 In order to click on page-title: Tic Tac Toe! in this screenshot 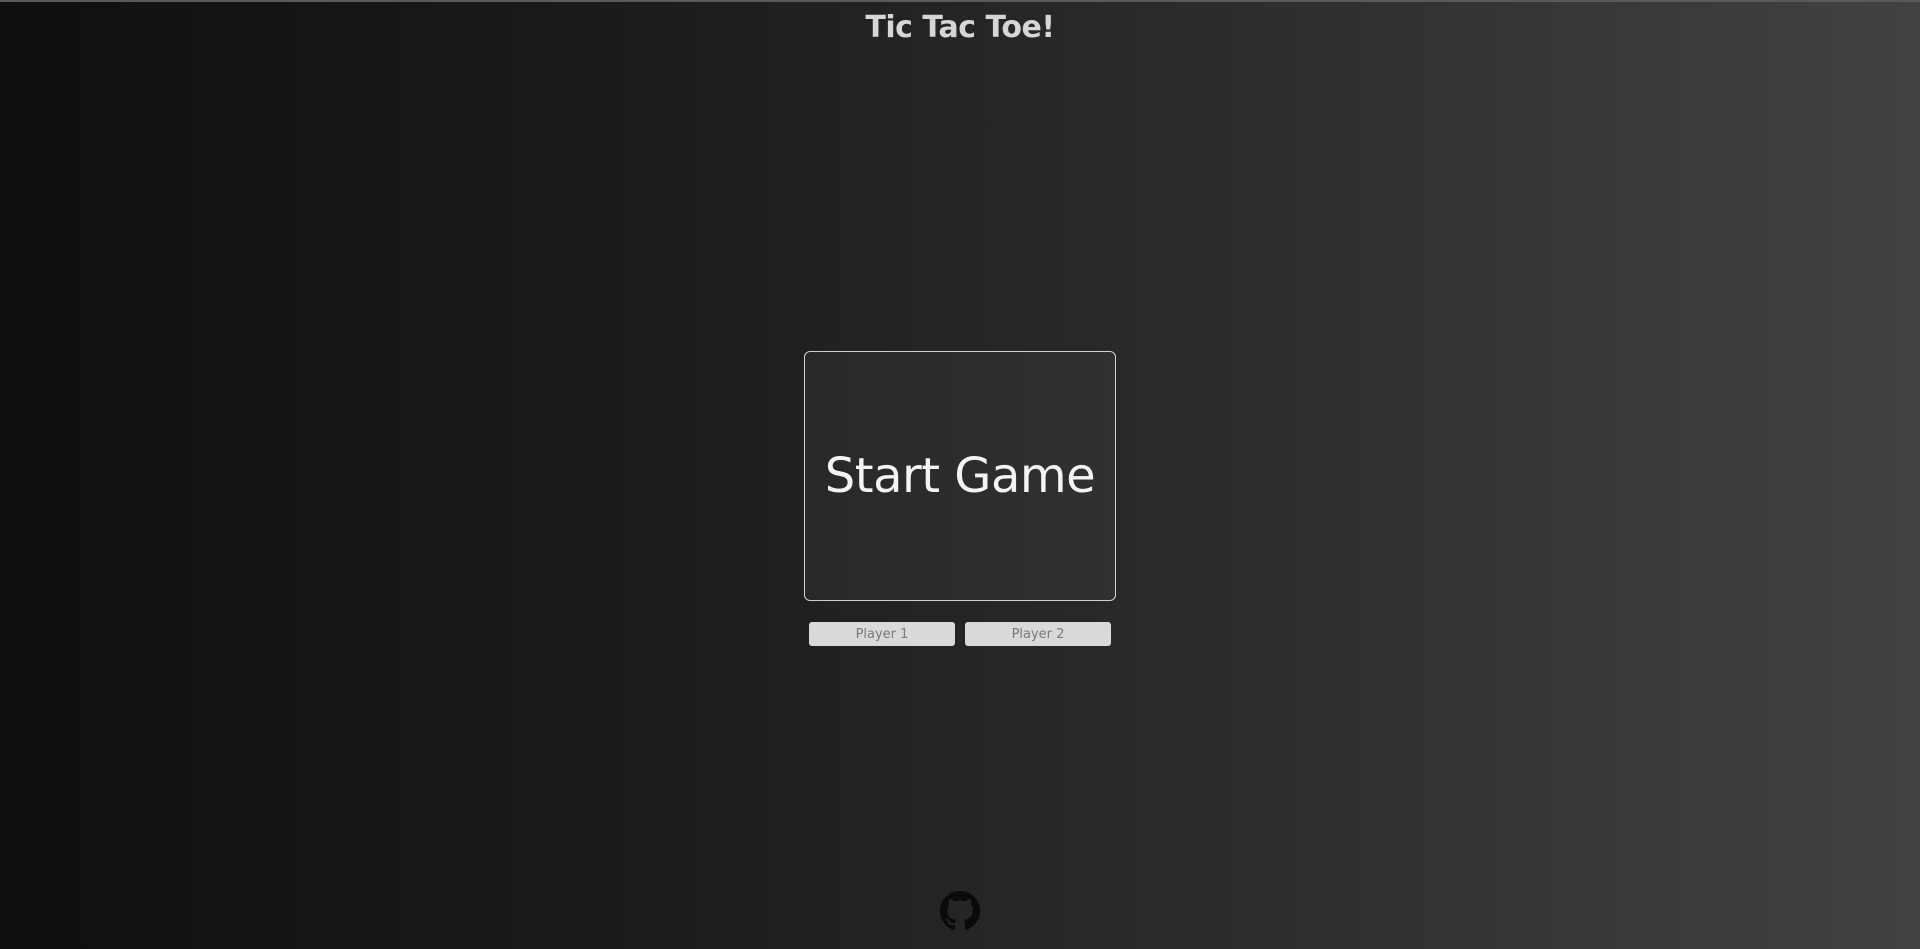, I will do `click(960, 27)`.